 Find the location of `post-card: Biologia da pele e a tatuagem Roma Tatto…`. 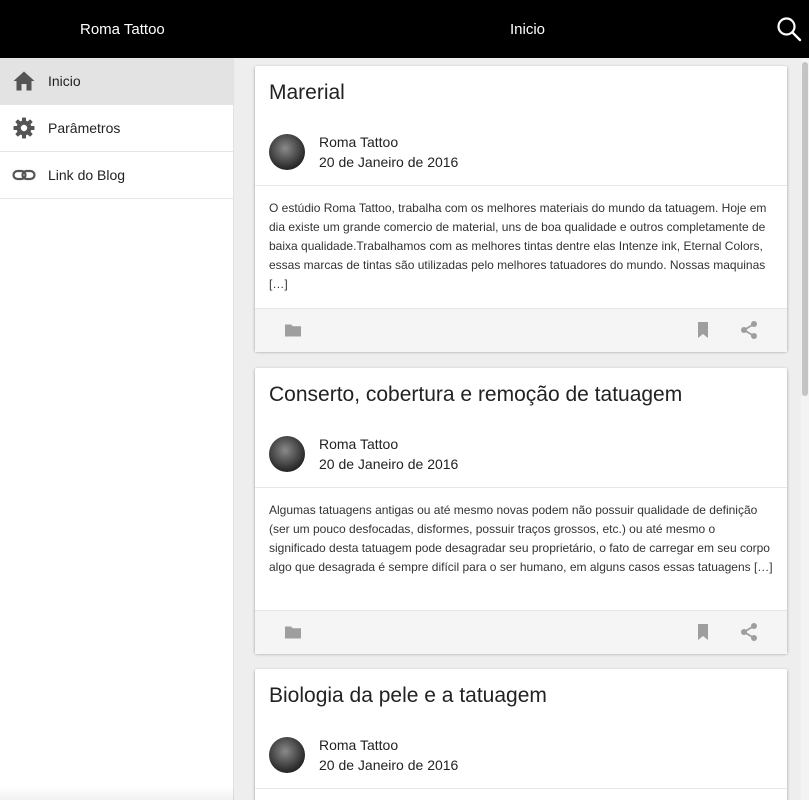

post-card: Biologia da pele e a tatuagem Roma Tatto… is located at coordinates (521, 734).